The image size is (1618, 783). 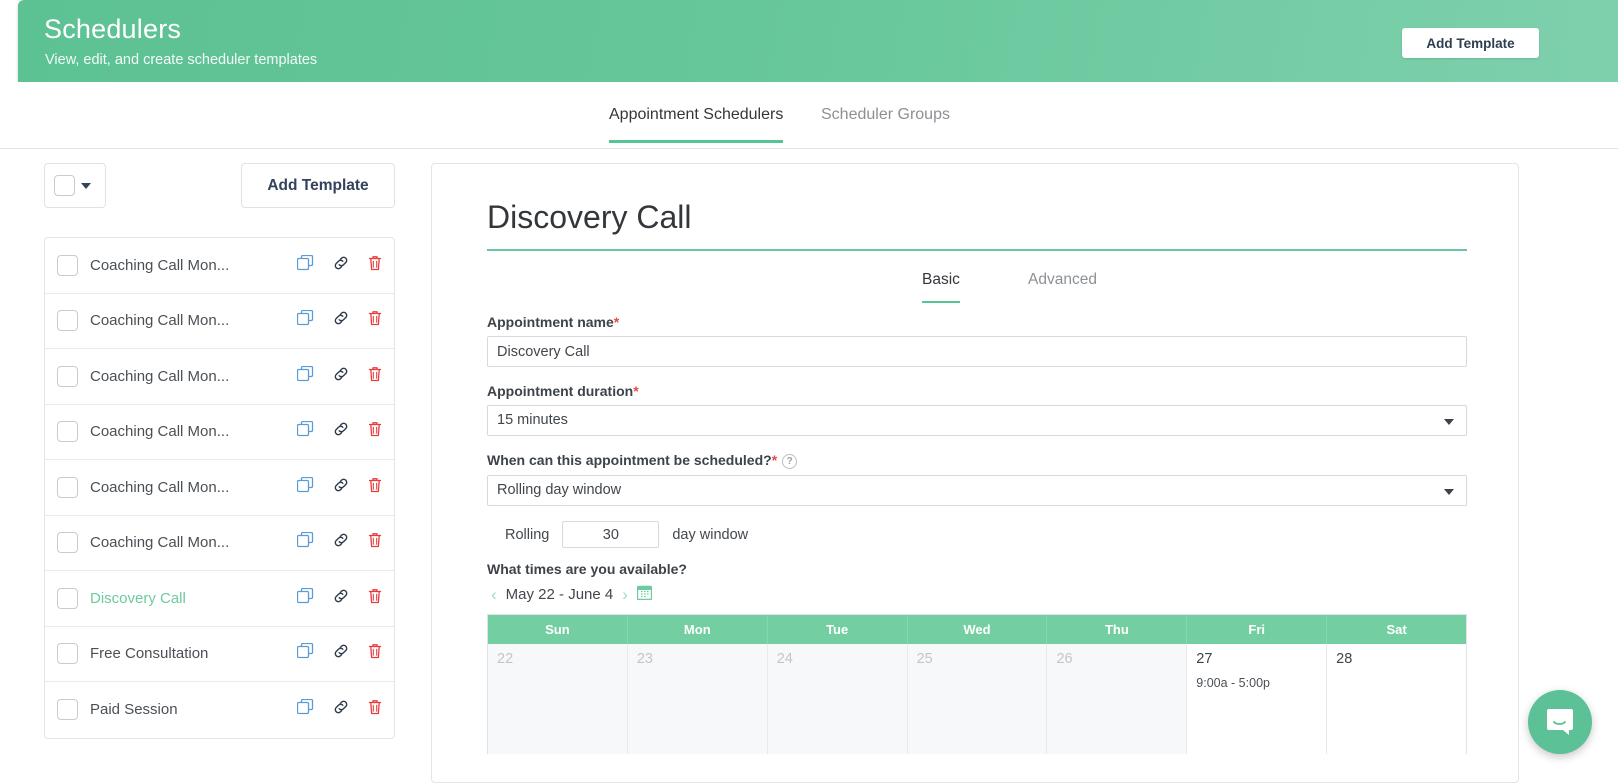 What do you see at coordinates (610, 534) in the screenshot?
I see `rolling-days-input` at bounding box center [610, 534].